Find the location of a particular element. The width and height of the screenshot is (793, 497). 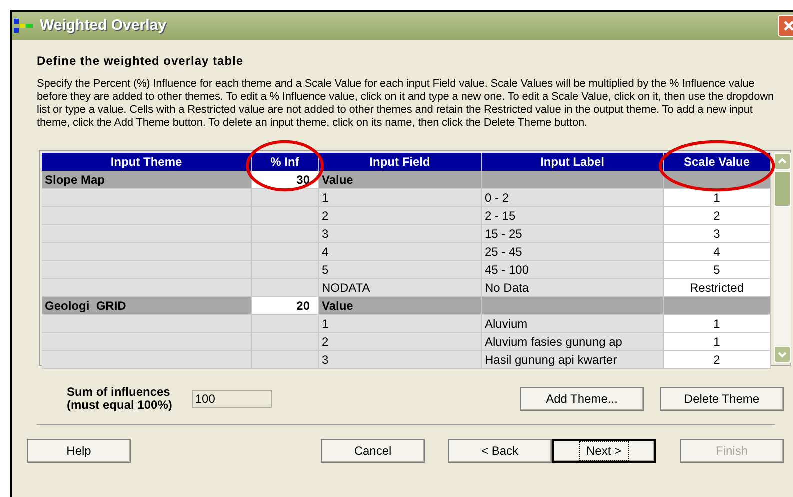

influence-field: 20 is located at coordinates (285, 306).